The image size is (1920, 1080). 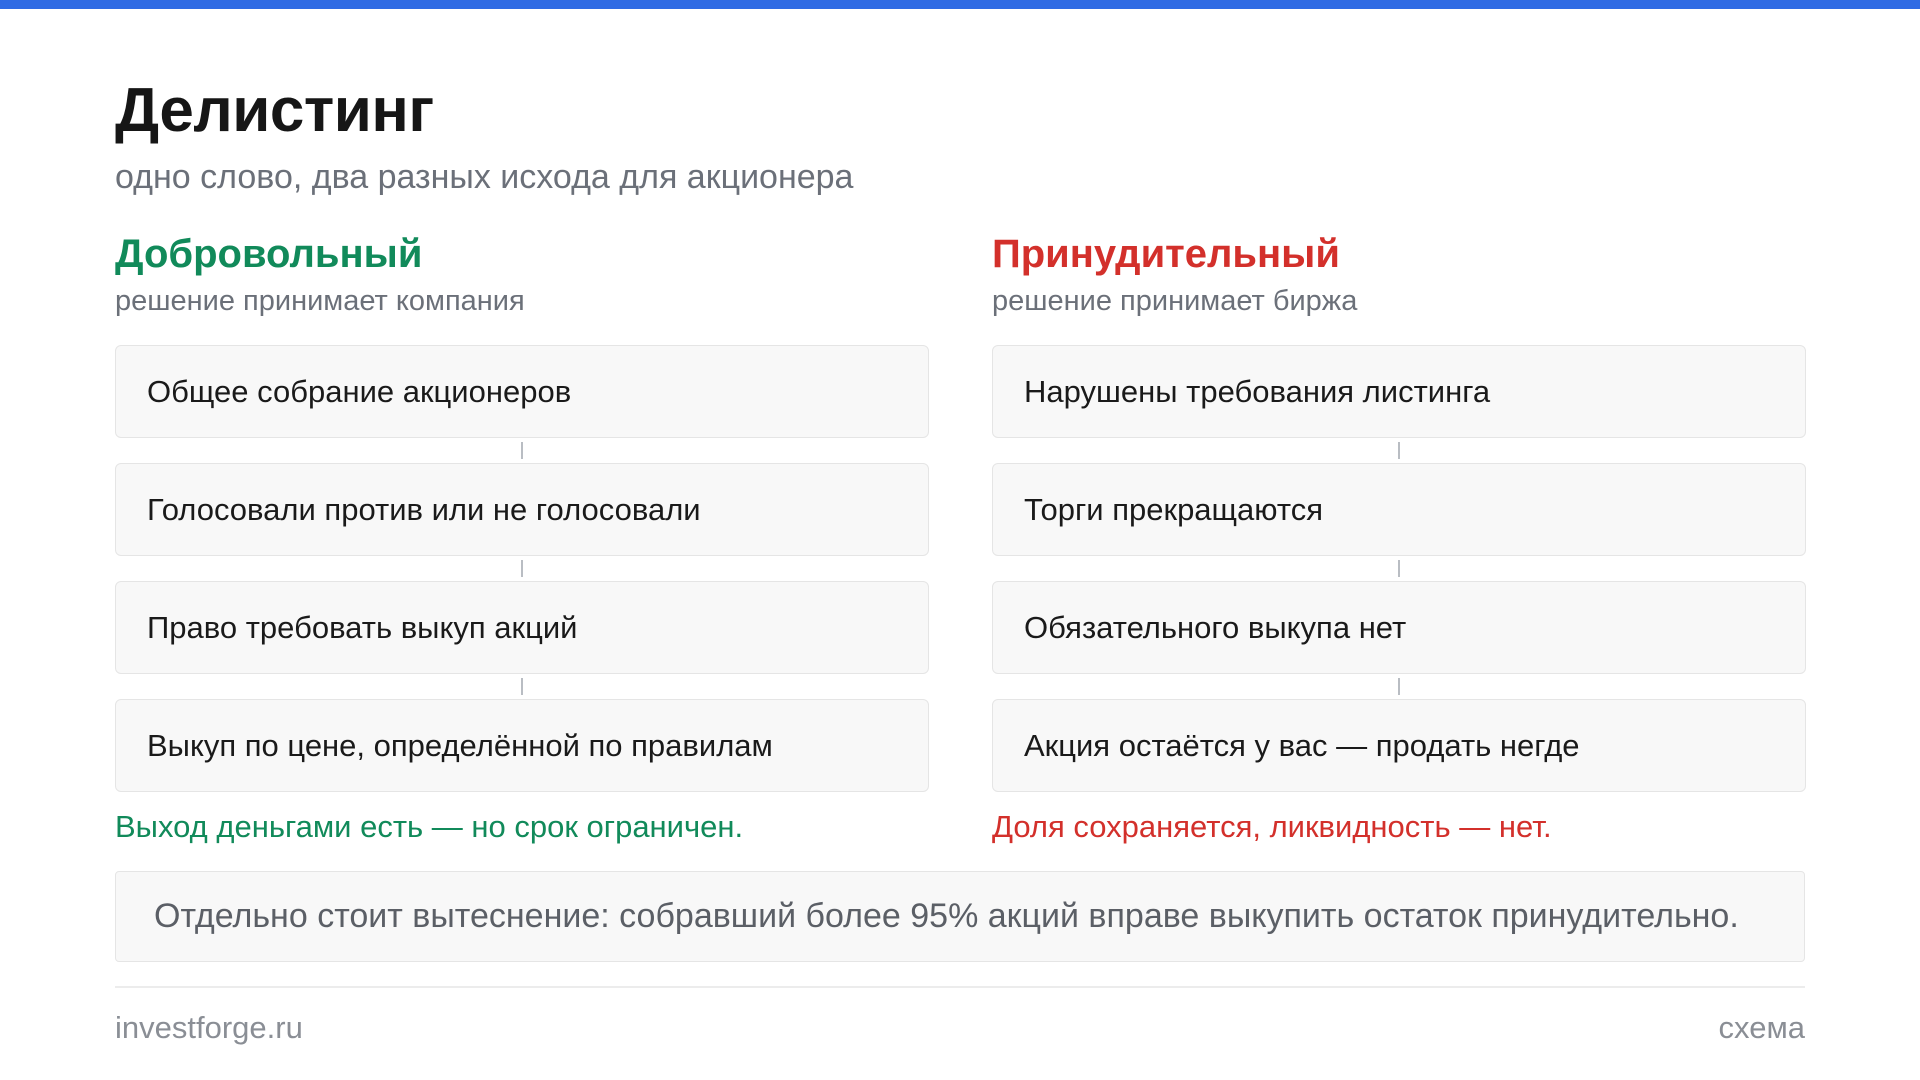 What do you see at coordinates (1761, 1027) in the screenshot?
I see `footer-label: схема` at bounding box center [1761, 1027].